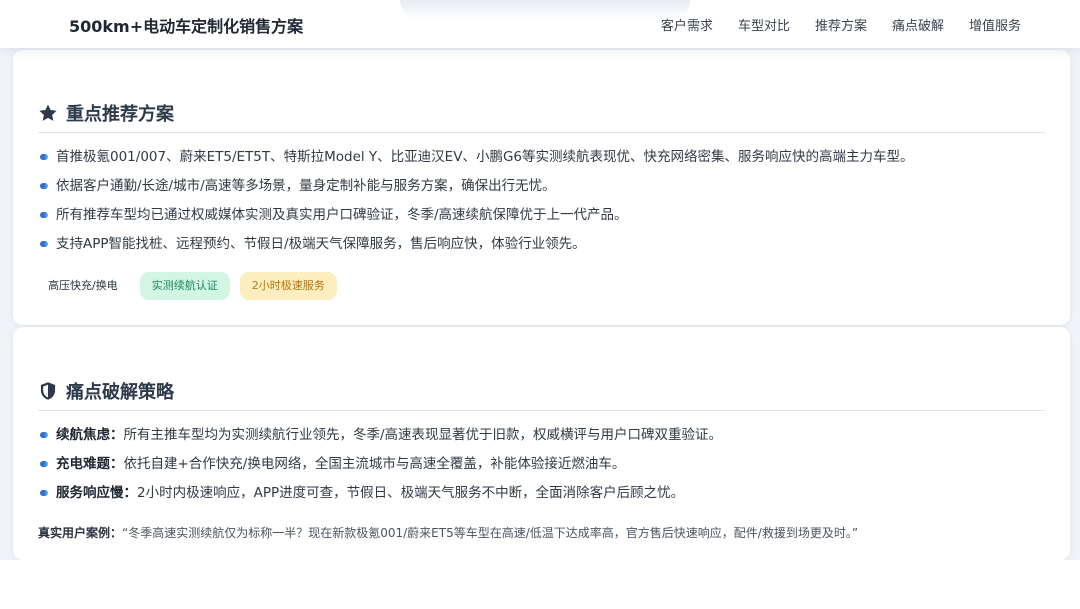 This screenshot has height=609, width=1080. What do you see at coordinates (96, 493) in the screenshot?
I see `painpoint-label: 服务响应慢：` at bounding box center [96, 493].